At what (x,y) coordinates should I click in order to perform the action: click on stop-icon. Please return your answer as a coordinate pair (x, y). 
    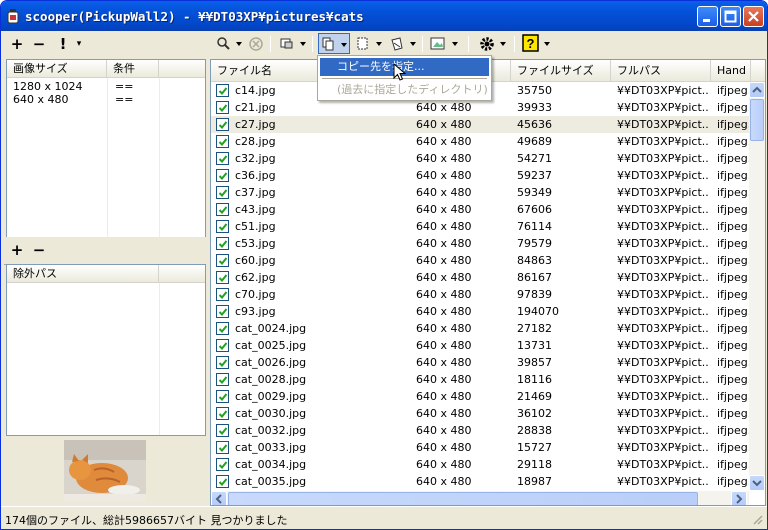
    Looking at the image, I should click on (256, 44).